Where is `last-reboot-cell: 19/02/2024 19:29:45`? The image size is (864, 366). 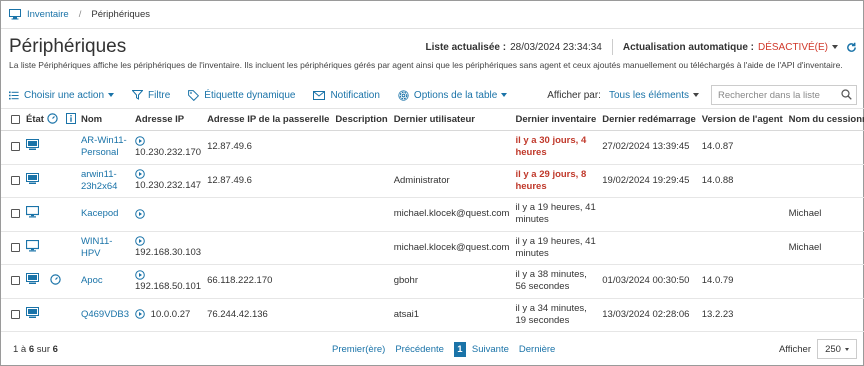
last-reboot-cell: 19/02/2024 19:29:45 is located at coordinates (649, 181).